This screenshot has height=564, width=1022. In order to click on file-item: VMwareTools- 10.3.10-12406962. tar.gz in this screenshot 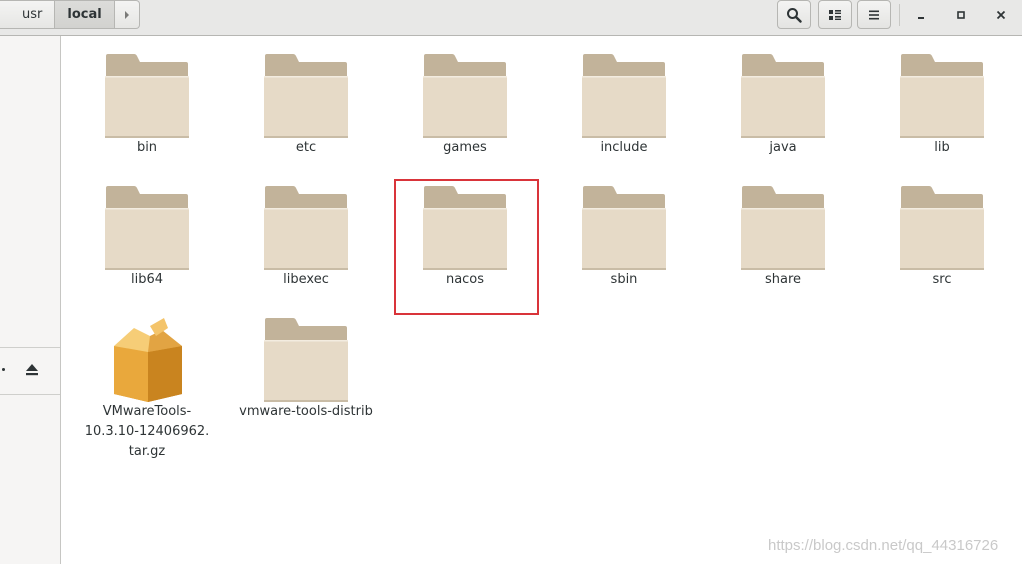, I will do `click(147, 389)`.